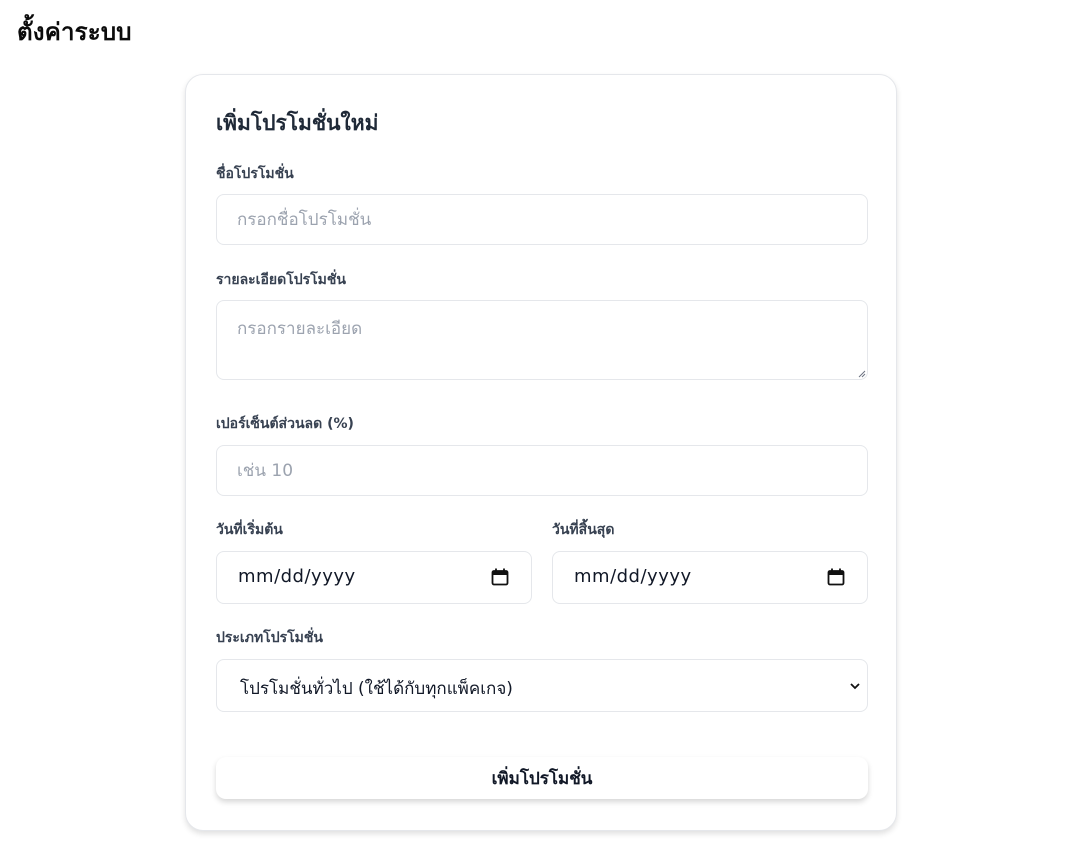 The image size is (1069, 851). I want to click on card-title: เพิ่มโปรโมชั่นใหม่, so click(297, 123).